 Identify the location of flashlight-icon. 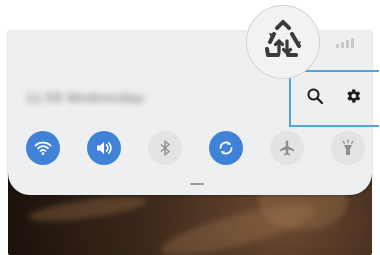
(348, 147).